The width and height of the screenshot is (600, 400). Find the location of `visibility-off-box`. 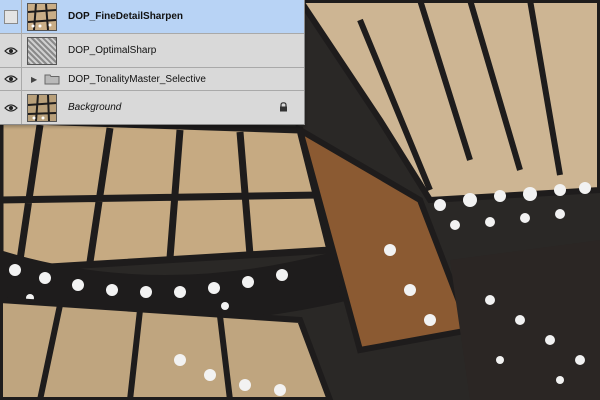

visibility-off-box is located at coordinates (10, 16).